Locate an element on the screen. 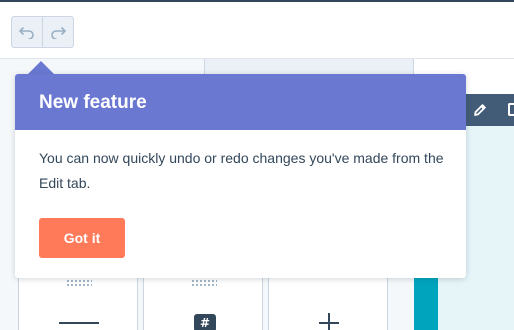  undo-redo-group is located at coordinates (42, 32).